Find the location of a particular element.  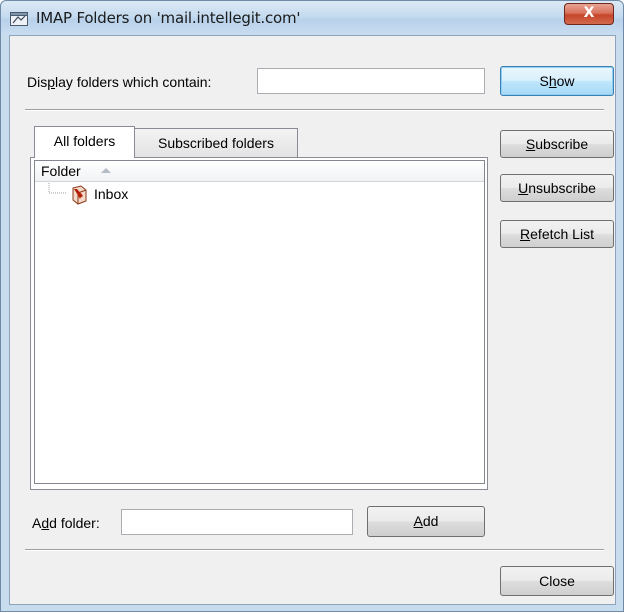

display-filter-label: Display folders which contain: is located at coordinates (119, 82).